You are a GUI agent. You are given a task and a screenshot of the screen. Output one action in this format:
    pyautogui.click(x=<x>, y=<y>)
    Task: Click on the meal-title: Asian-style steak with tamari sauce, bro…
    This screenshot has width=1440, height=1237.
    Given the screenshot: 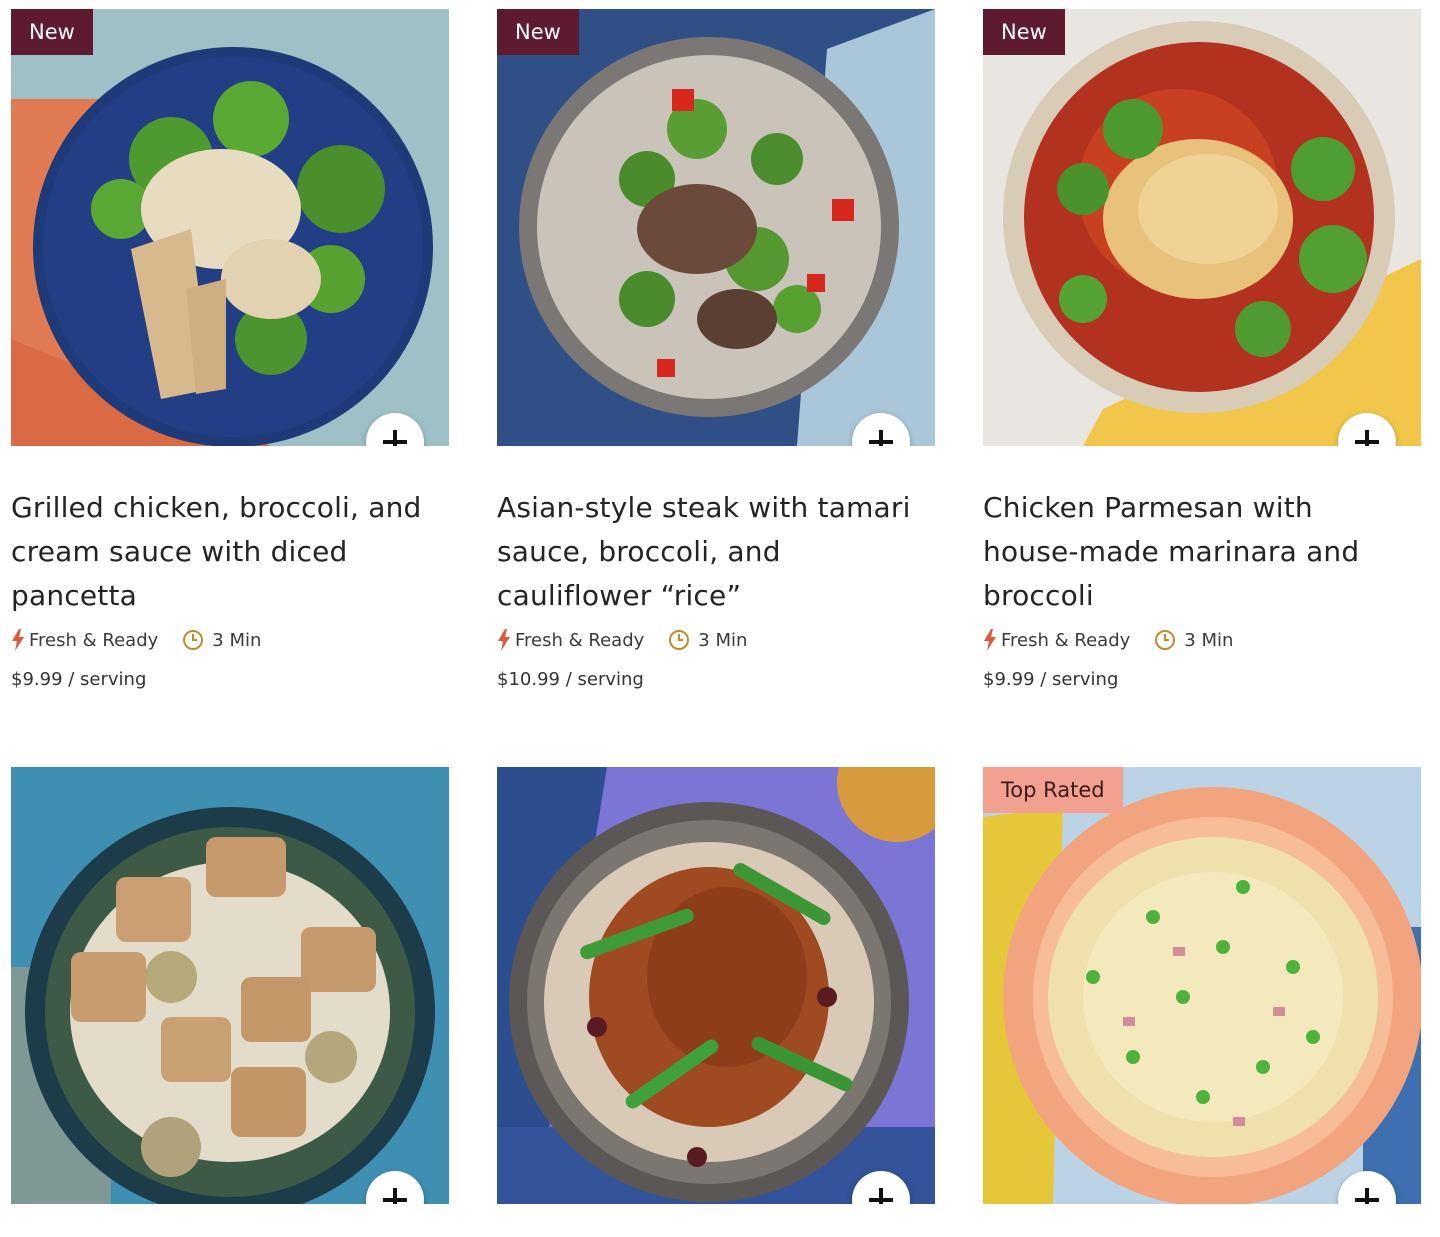 What is the action you would take?
    pyautogui.click(x=713, y=552)
    